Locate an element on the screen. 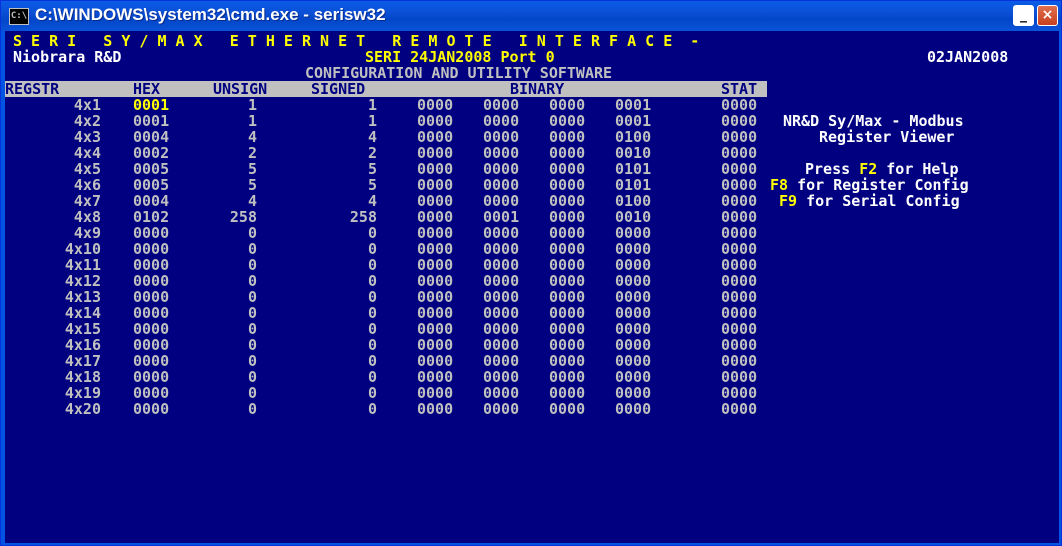  cell-hex: 0002 is located at coordinates (151, 153).